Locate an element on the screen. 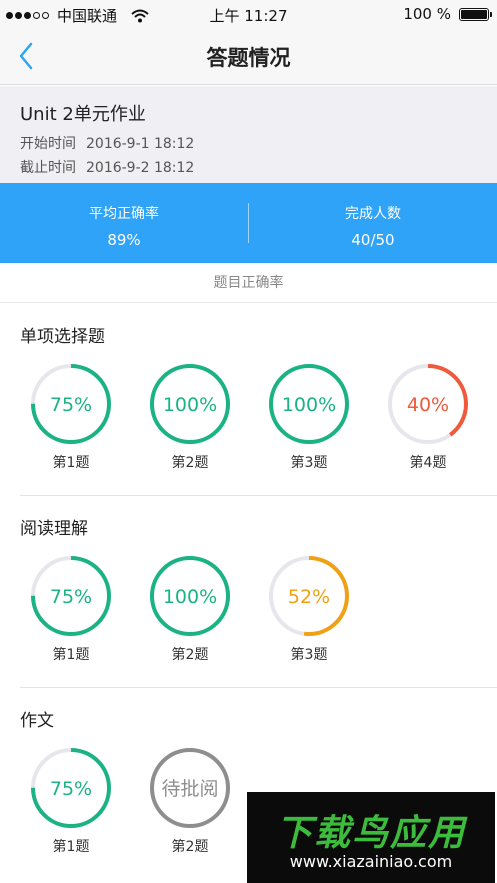 This screenshot has width=497, height=883. group-title: 阅读理解 is located at coordinates (54, 529).